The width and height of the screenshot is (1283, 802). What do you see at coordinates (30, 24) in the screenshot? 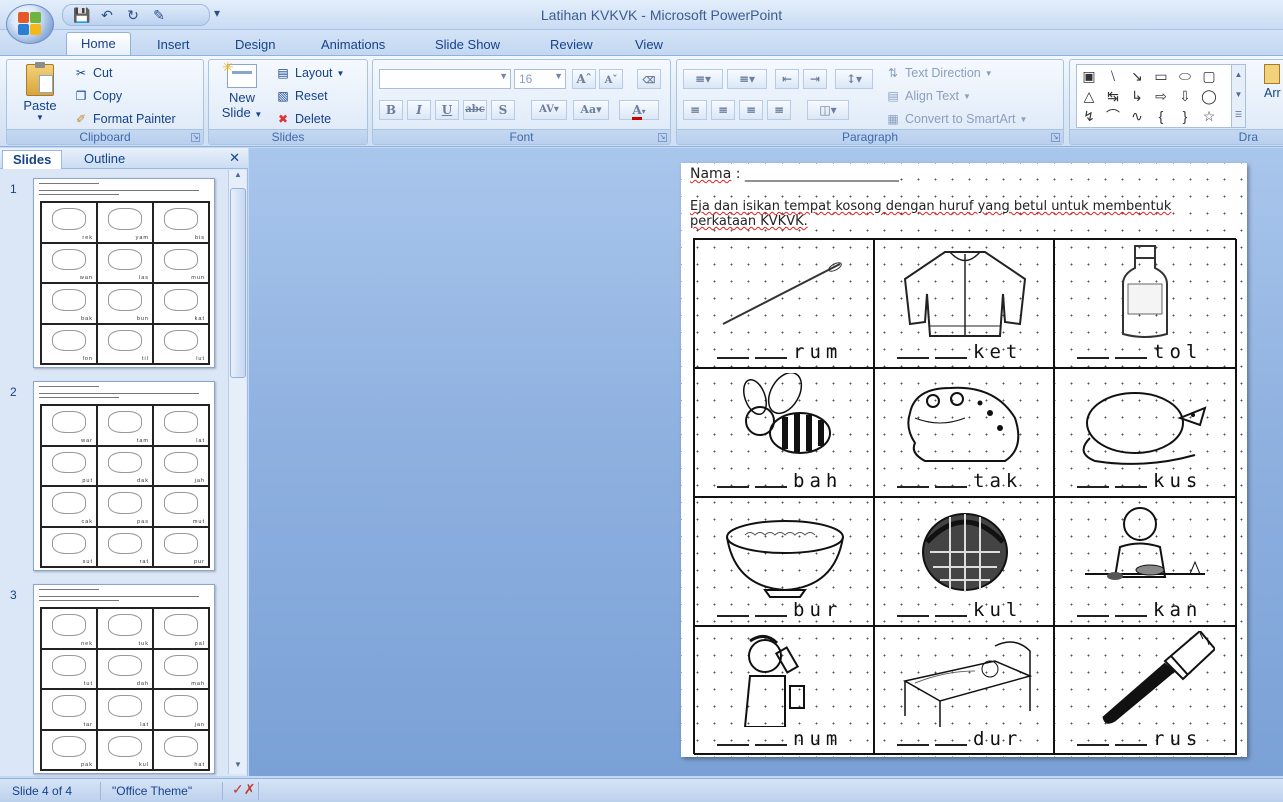
I see `office-button` at bounding box center [30, 24].